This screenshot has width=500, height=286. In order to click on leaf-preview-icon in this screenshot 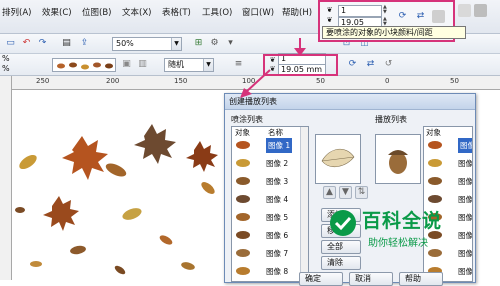, I will do `click(338, 158)`.